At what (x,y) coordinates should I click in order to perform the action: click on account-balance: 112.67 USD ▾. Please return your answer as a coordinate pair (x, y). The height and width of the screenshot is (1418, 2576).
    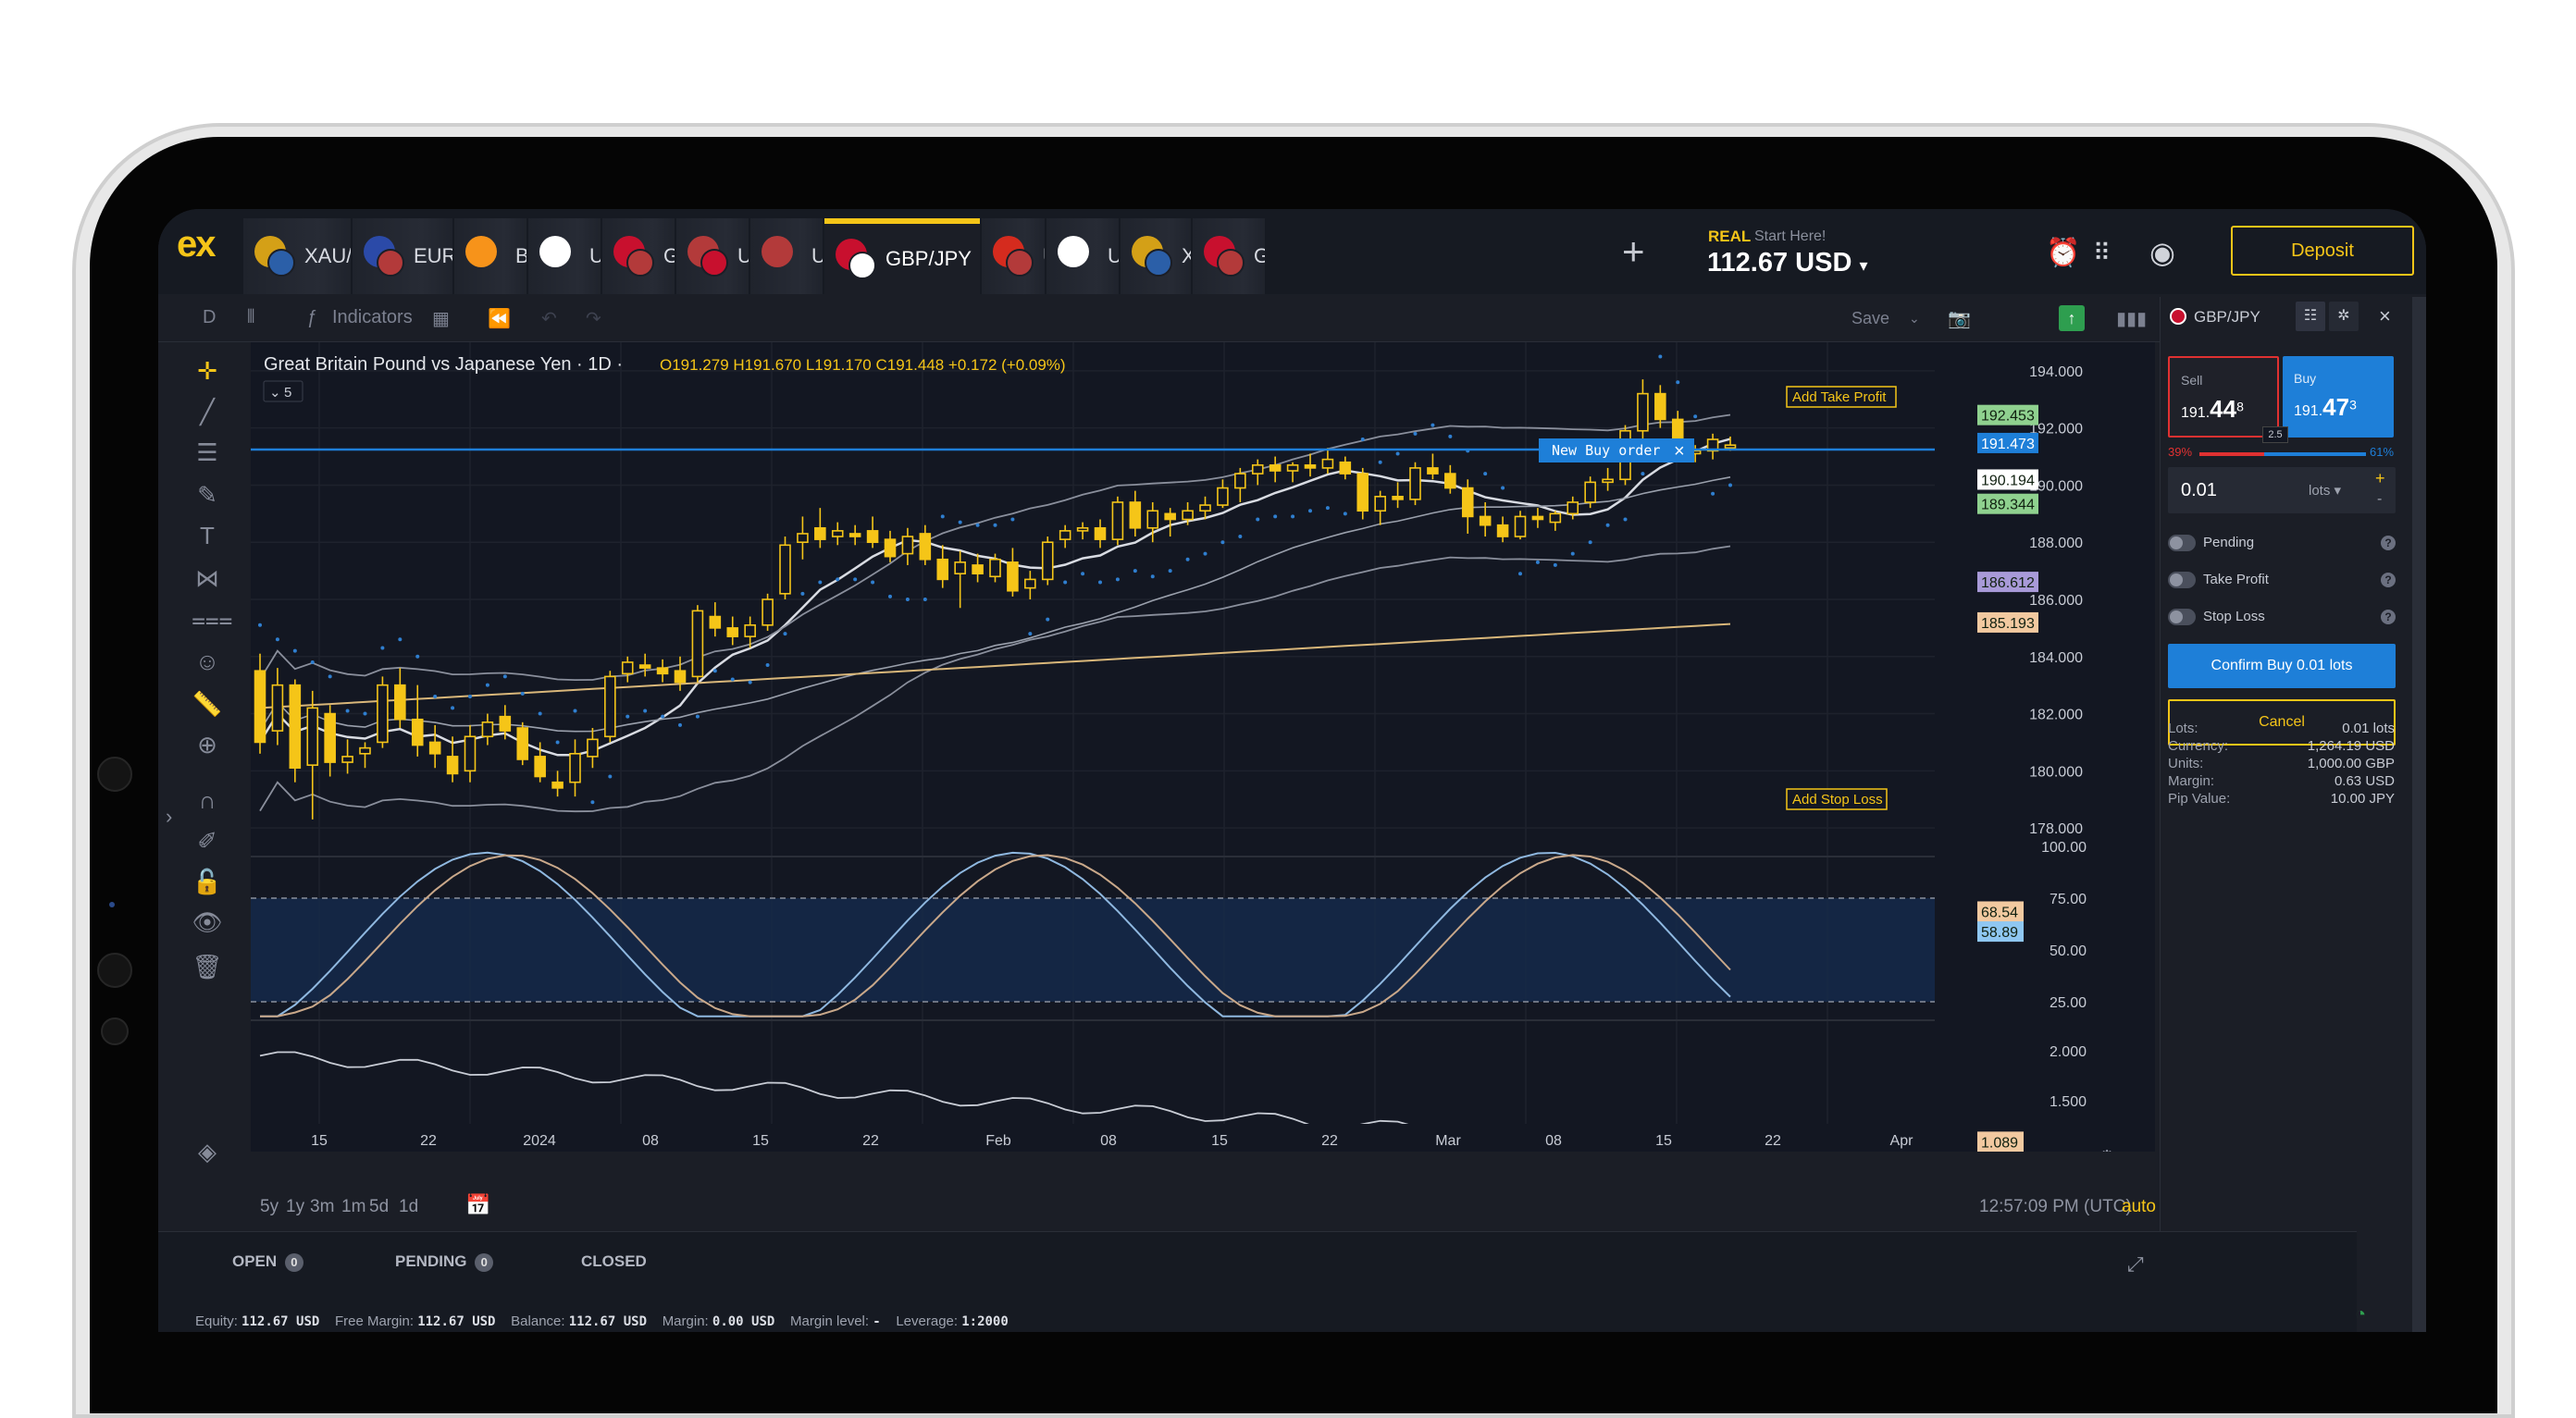
    Looking at the image, I should click on (1787, 263).